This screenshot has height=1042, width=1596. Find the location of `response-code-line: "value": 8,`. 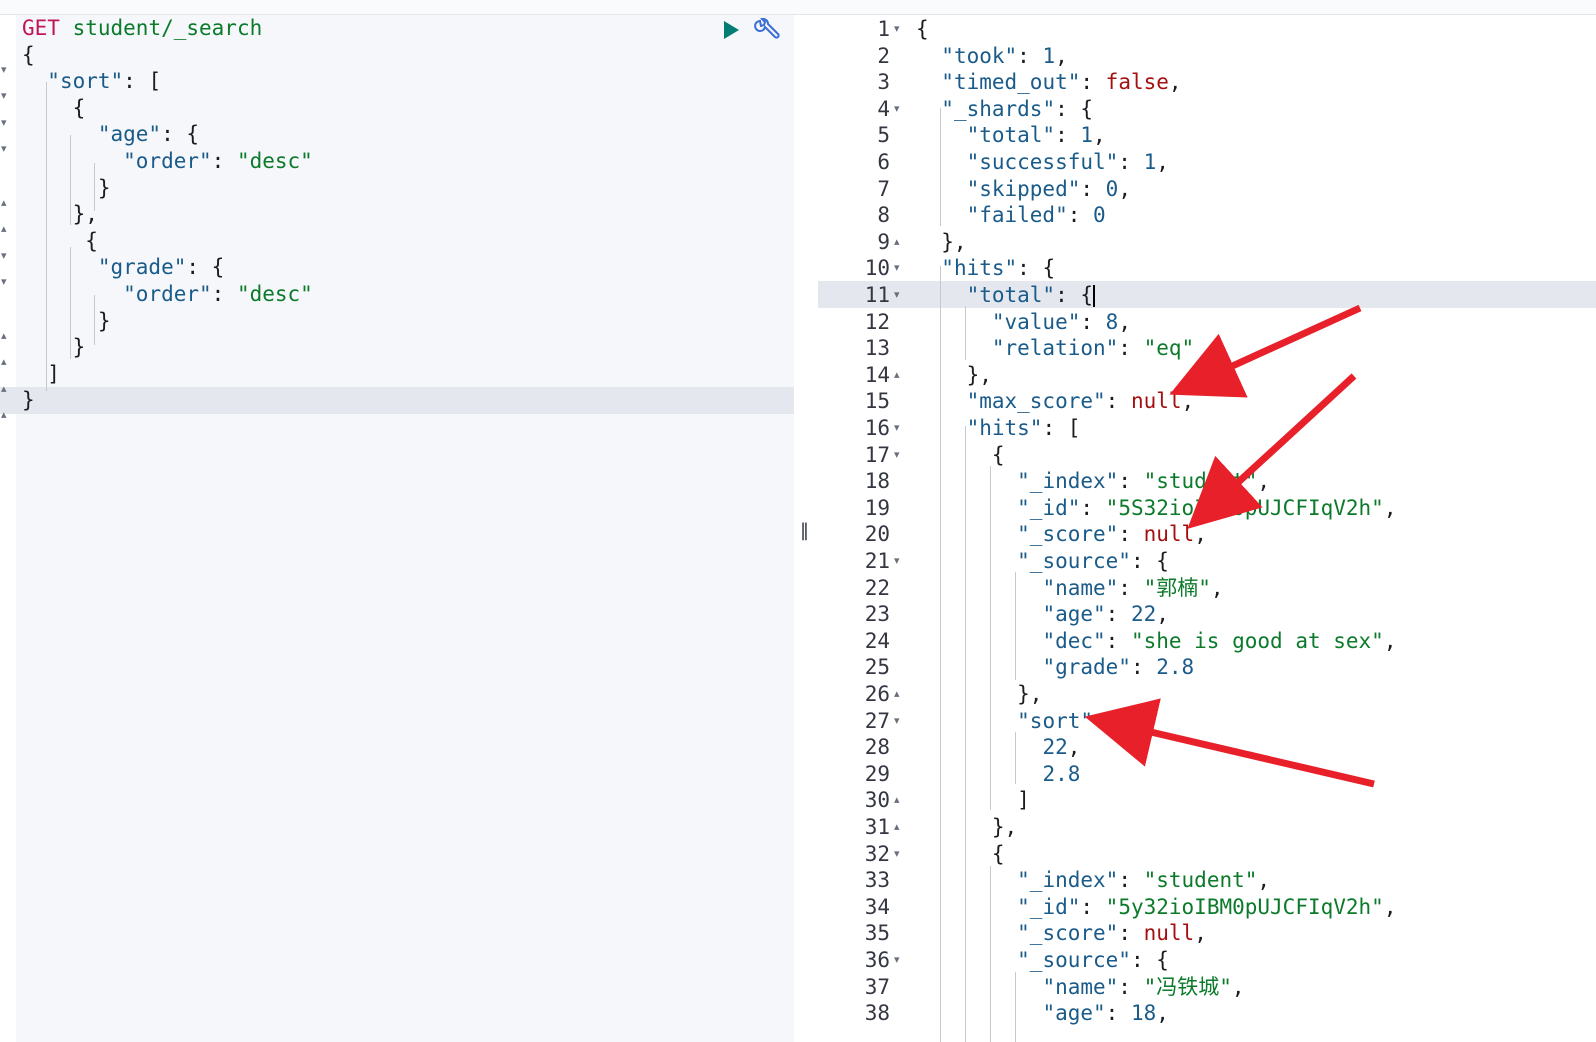

response-code-line: "value": 8, is located at coordinates (1023, 322).